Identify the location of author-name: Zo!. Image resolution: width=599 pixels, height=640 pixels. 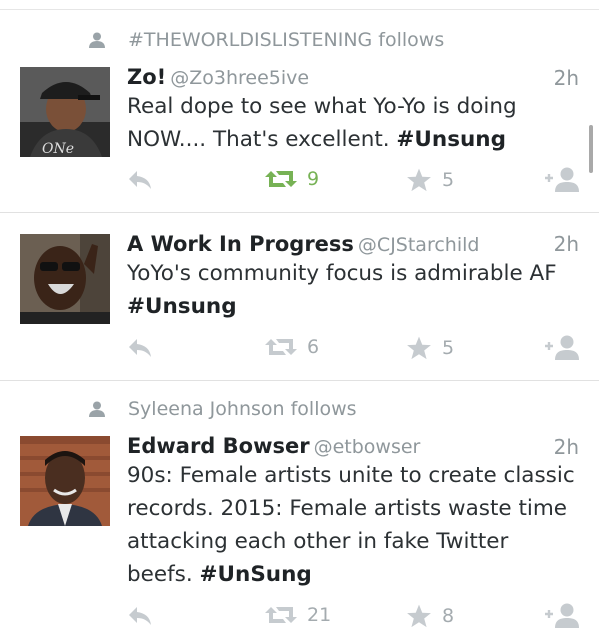
(146, 77).